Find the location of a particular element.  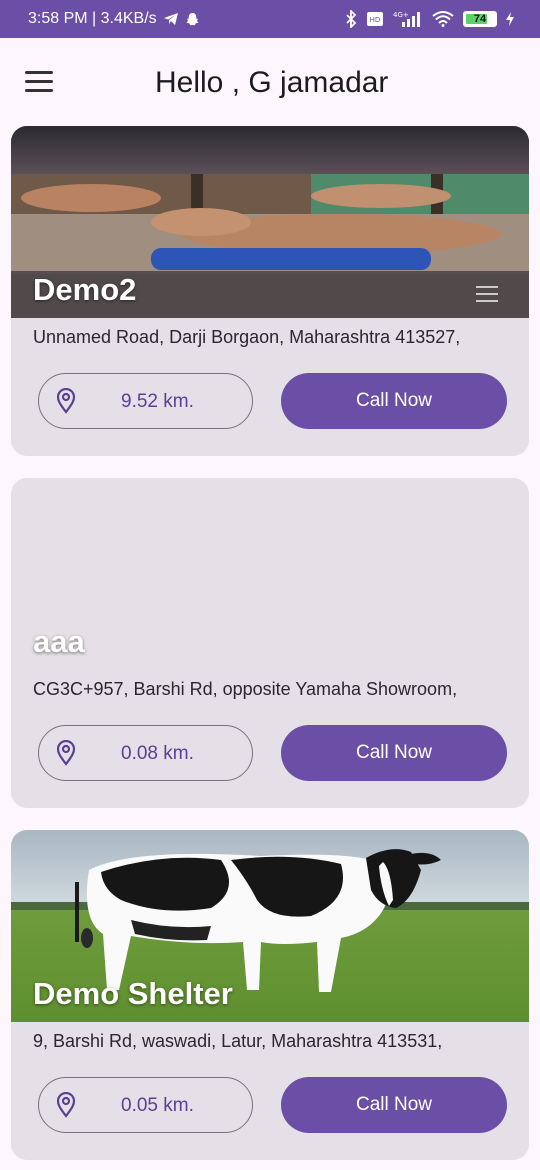

signal-icon: 4G+ is located at coordinates (408, 19).